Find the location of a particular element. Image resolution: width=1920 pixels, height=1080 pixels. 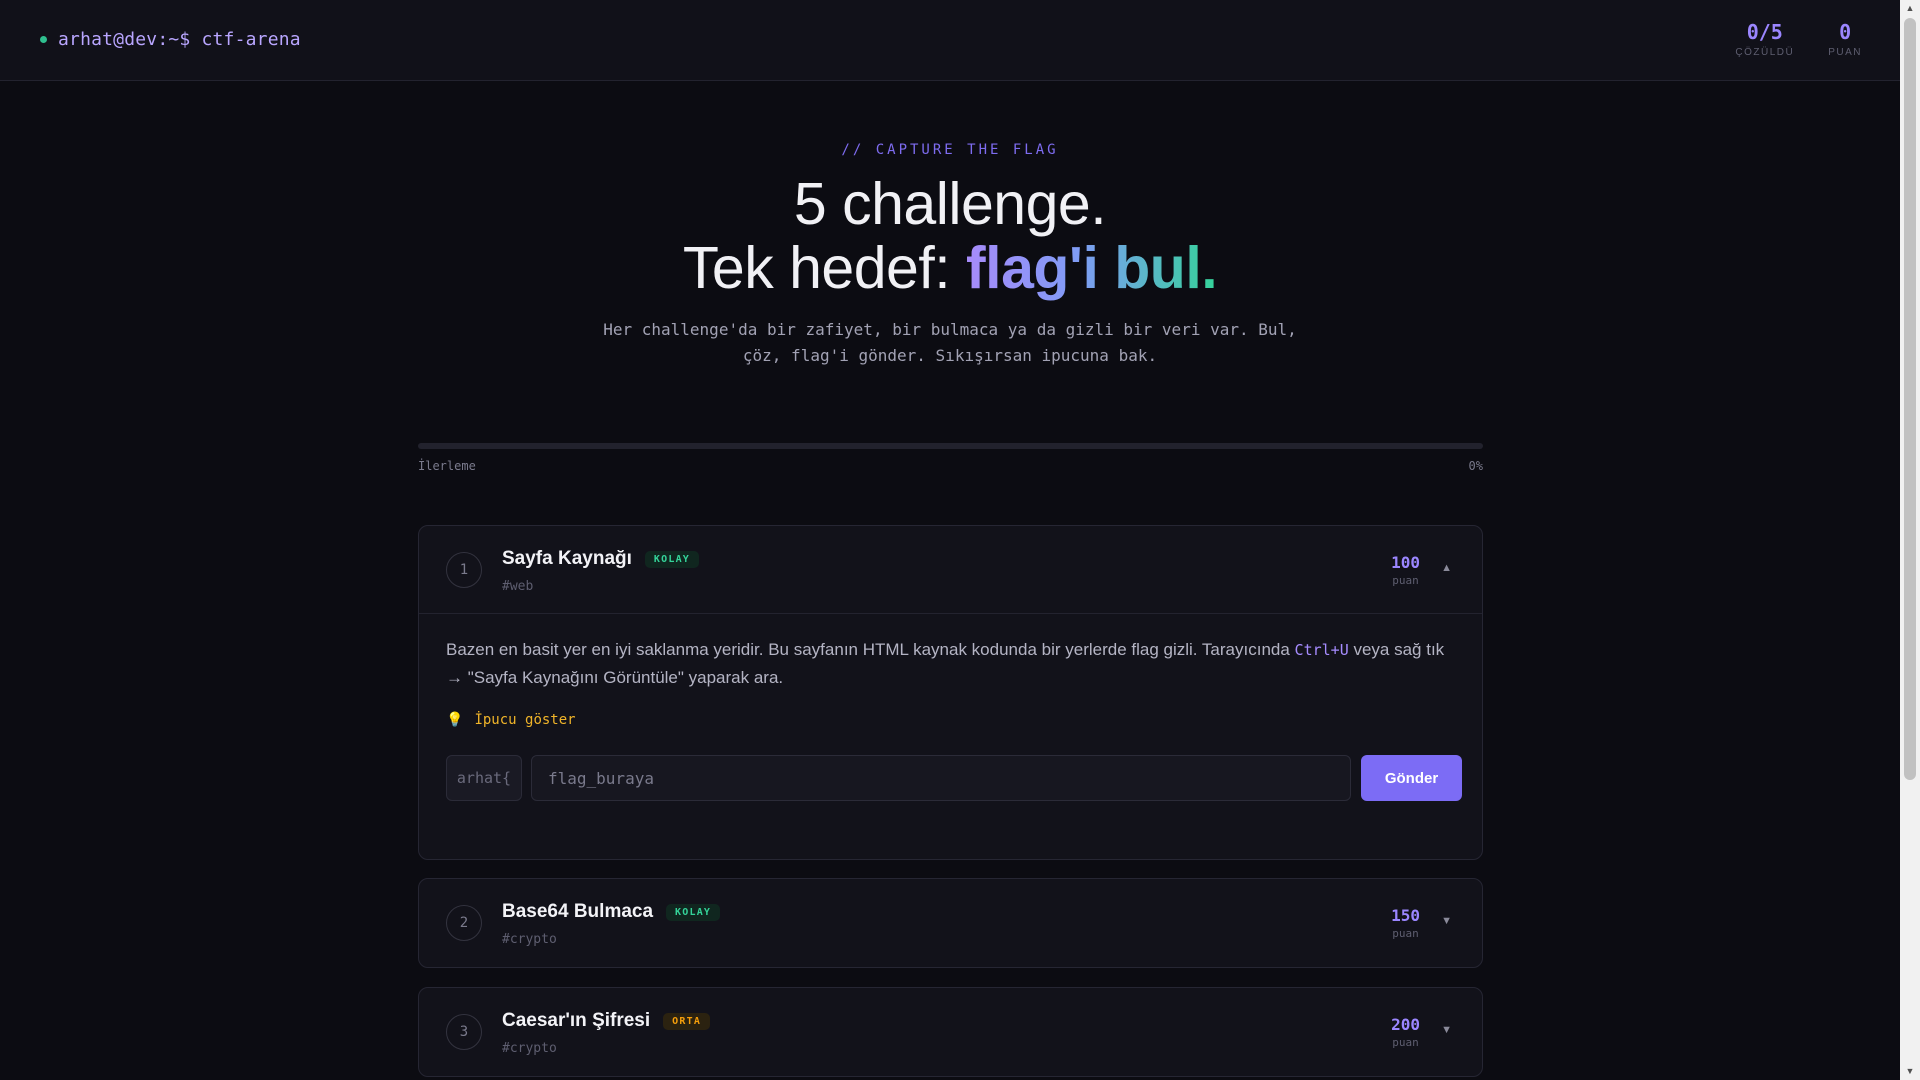

points-label: PUAN is located at coordinates (1845, 52).